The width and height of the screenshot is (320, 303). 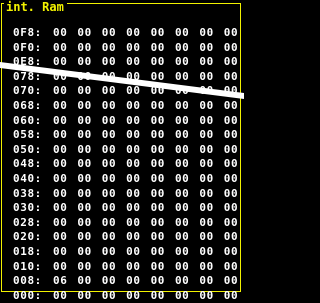 I want to click on memory-row: 028: 00 00 00 00 00 00 00 00, so click(x=130, y=223).